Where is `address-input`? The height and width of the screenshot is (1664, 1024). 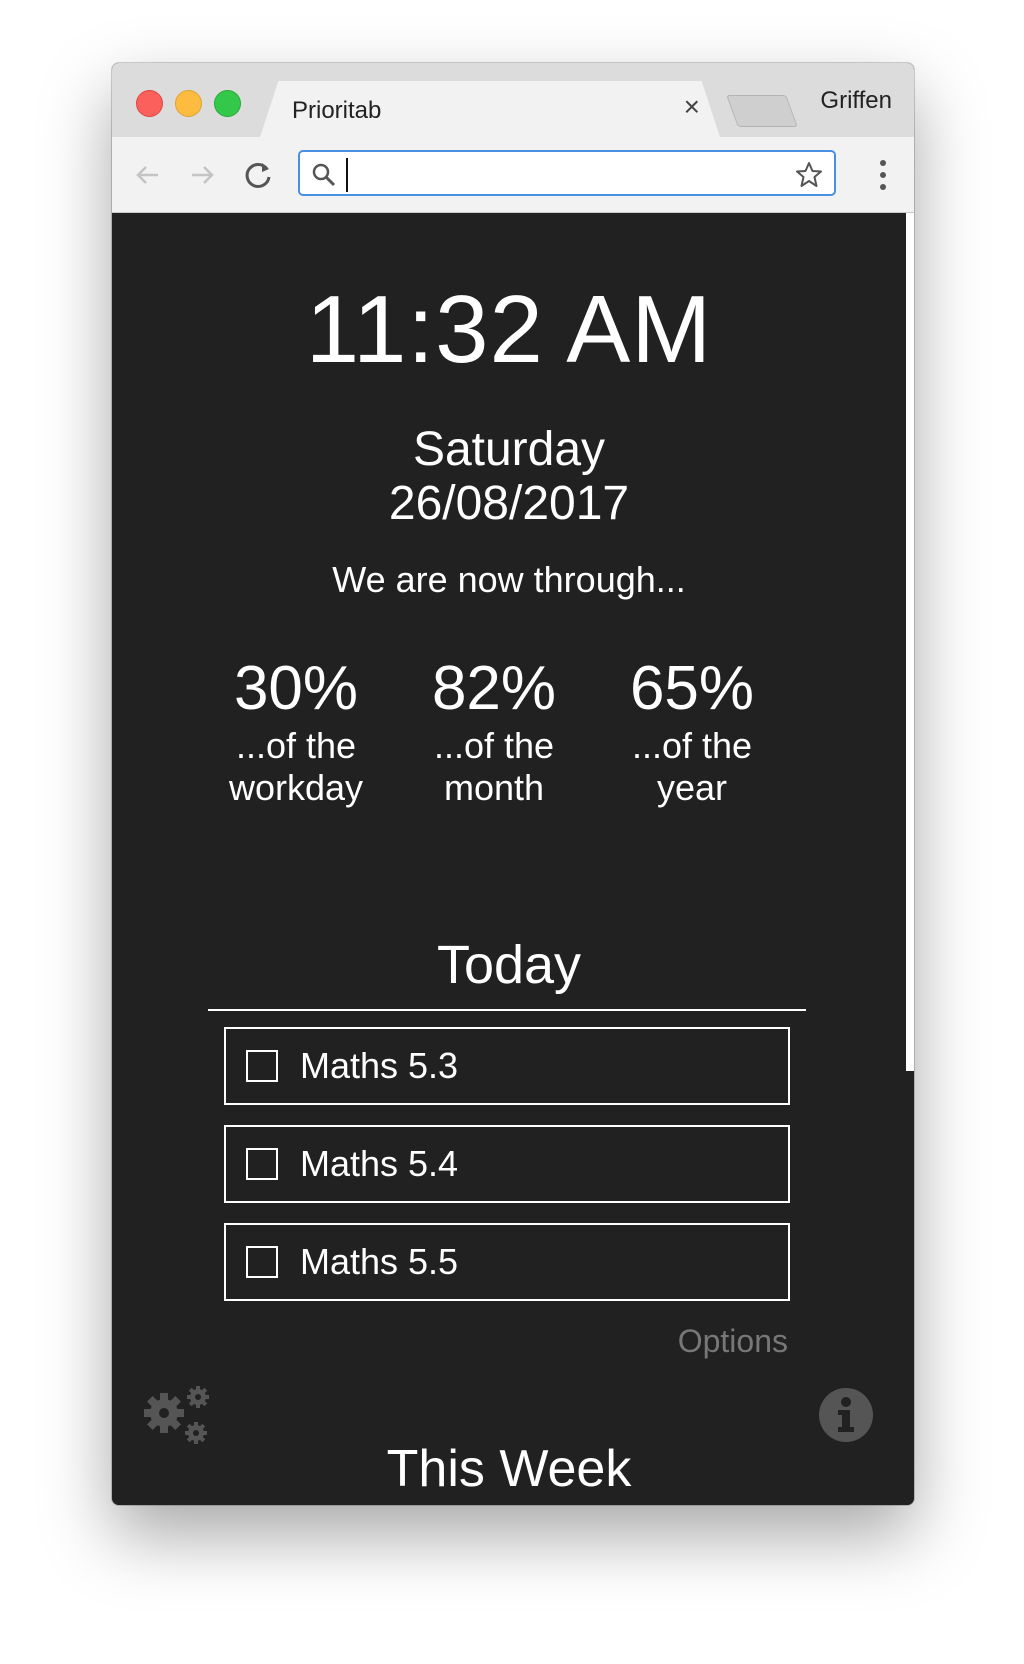
address-input is located at coordinates (560, 175).